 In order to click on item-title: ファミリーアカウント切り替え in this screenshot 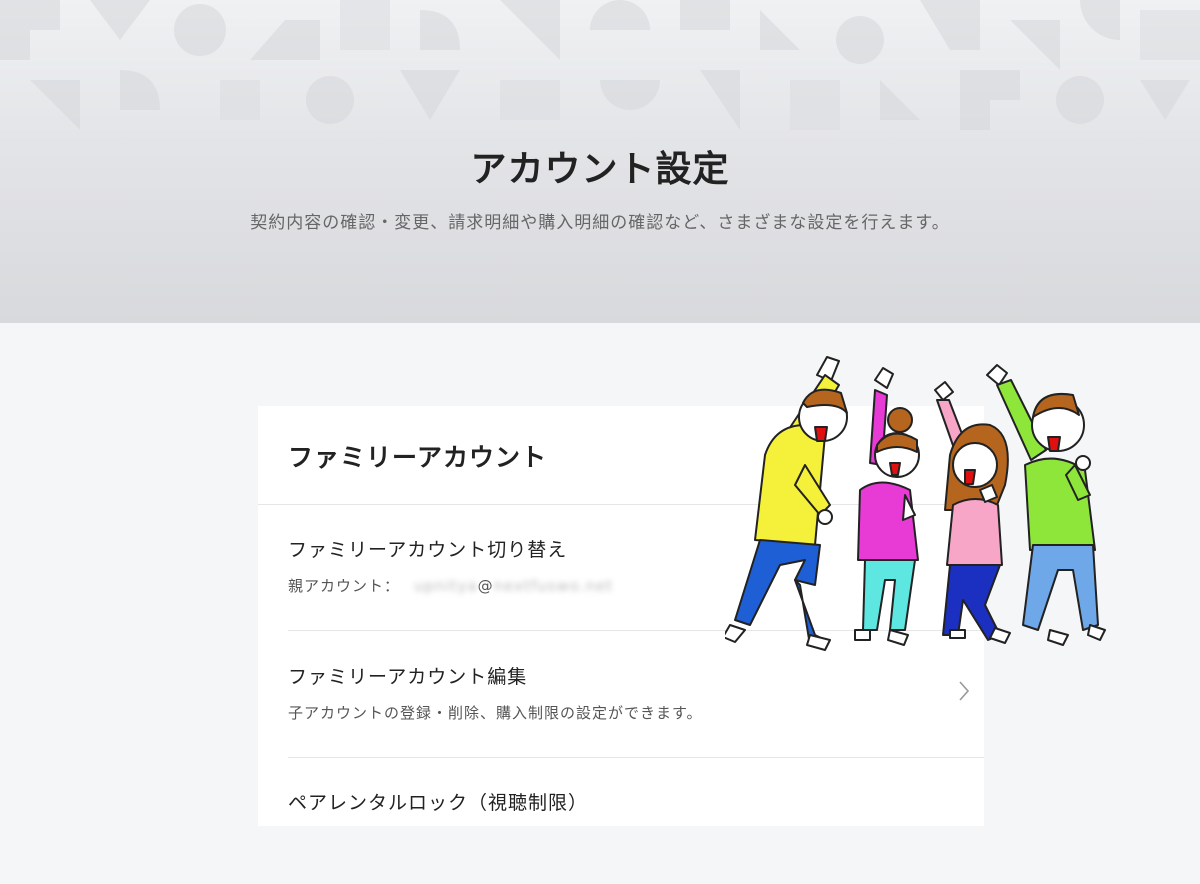, I will do `click(428, 550)`.